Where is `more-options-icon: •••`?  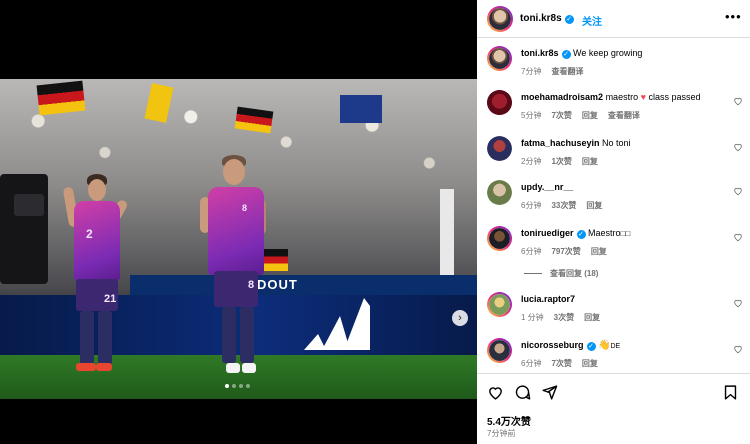
more-options-icon: ••• is located at coordinates (733, 16).